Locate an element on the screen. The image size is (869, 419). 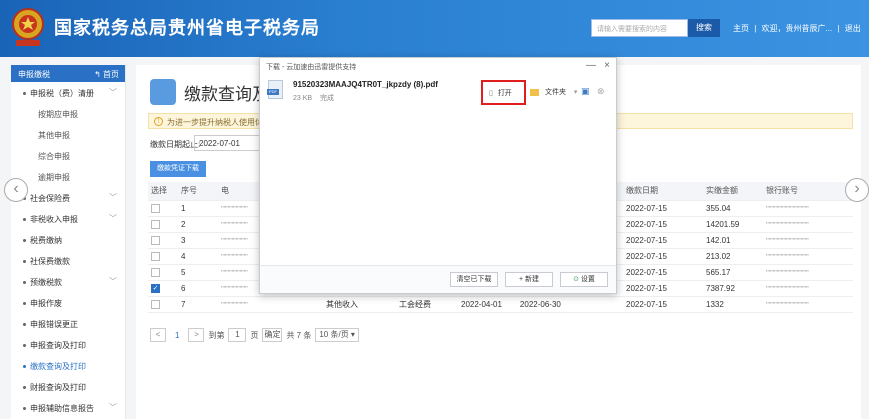
row-index-text: 5 is located at coordinates (183, 272).